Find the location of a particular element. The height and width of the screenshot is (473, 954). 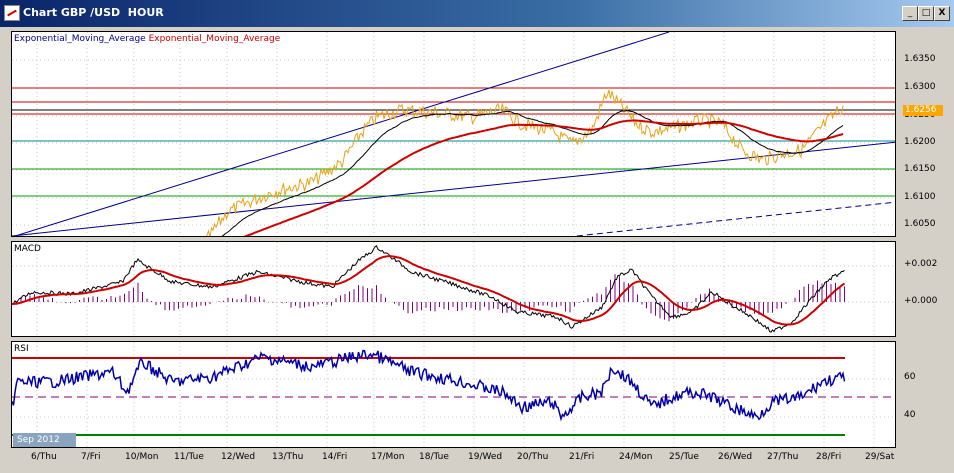

trend-line is located at coordinates (733, 218).